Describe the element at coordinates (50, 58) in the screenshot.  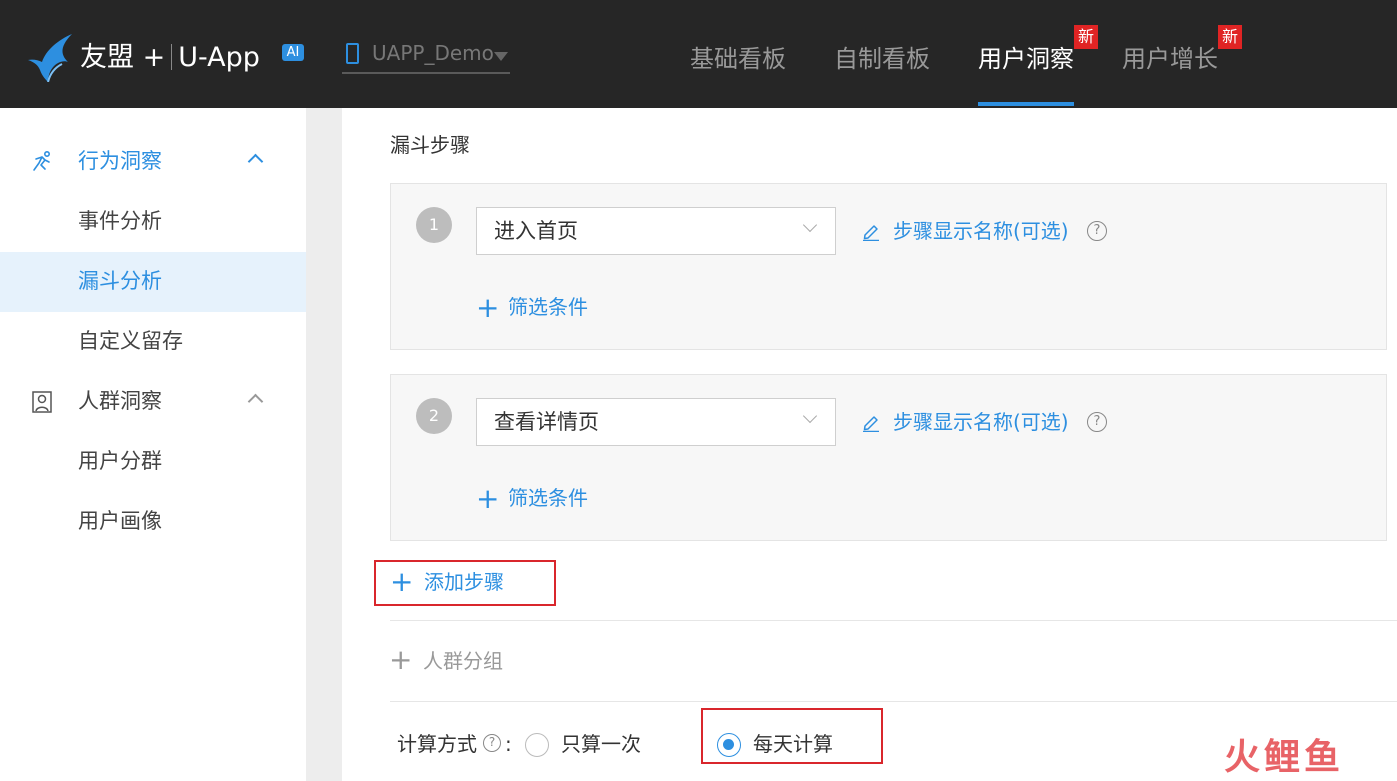
I see `umeng-swallow-logo-icon` at that location.